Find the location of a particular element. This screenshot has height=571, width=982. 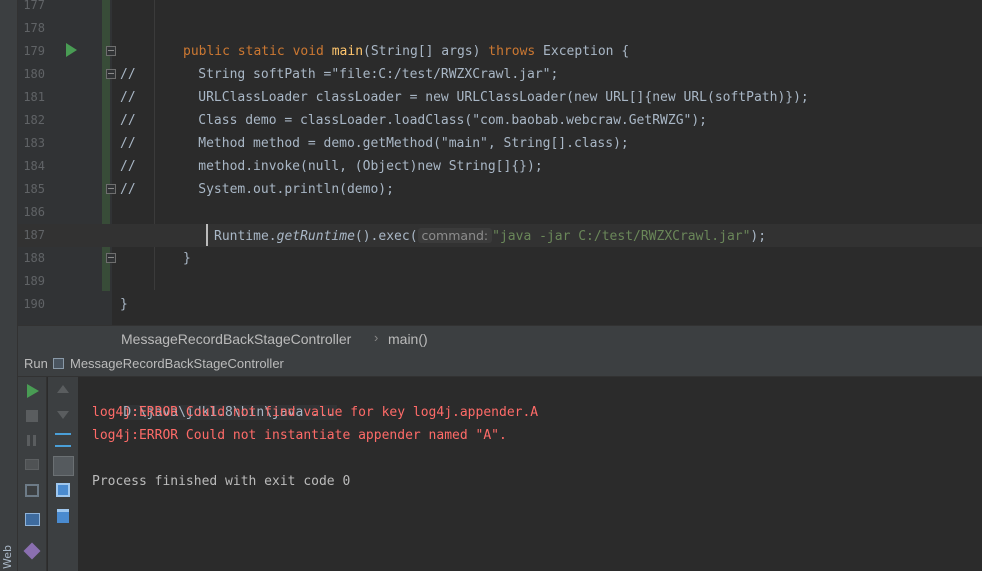

code-line: 177 is located at coordinates (500, 8).